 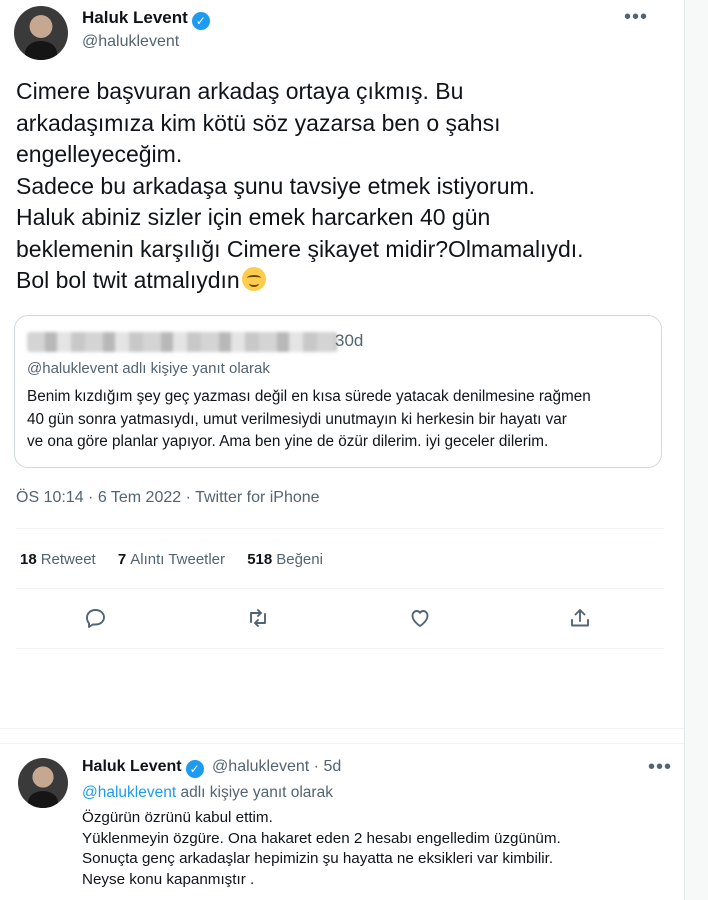 I want to click on reply-text-line: Neyse konu kapanmıştır ., so click(x=168, y=879).